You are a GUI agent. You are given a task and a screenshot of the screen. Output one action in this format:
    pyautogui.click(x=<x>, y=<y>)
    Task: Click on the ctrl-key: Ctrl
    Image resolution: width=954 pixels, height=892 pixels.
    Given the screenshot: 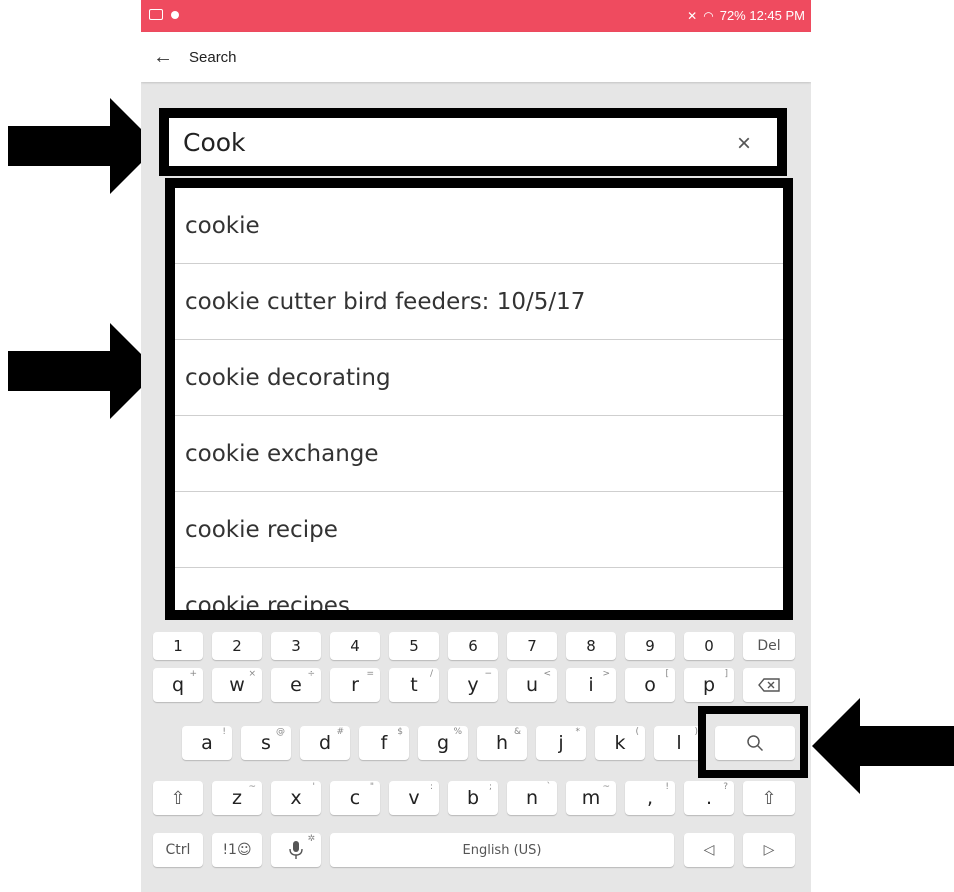 What is the action you would take?
    pyautogui.click(x=178, y=850)
    